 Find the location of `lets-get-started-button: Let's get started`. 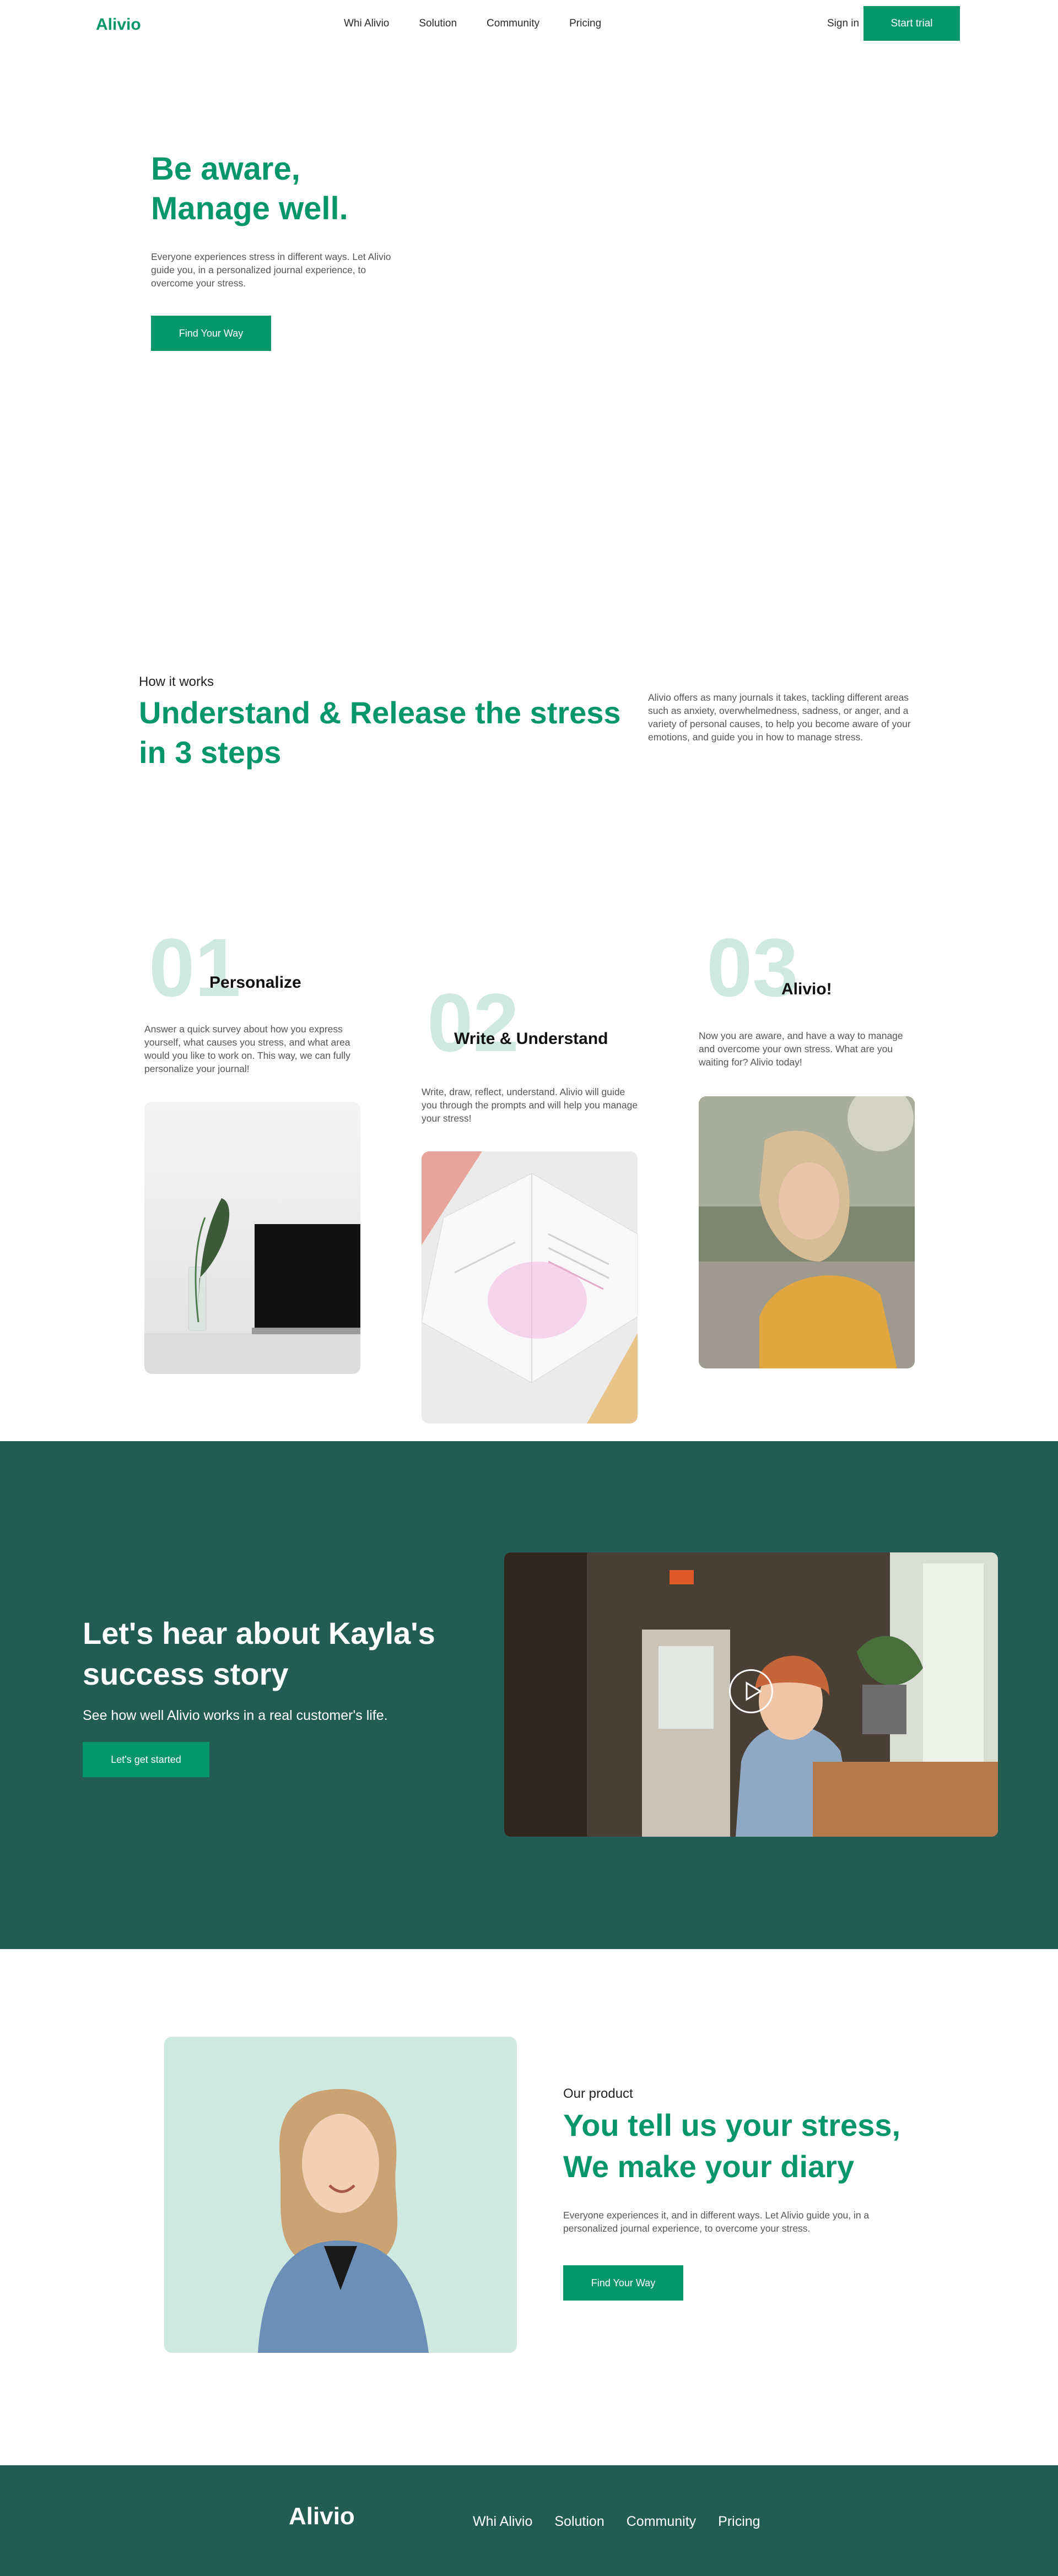

lets-get-started-button: Let's get started is located at coordinates (146, 1759).